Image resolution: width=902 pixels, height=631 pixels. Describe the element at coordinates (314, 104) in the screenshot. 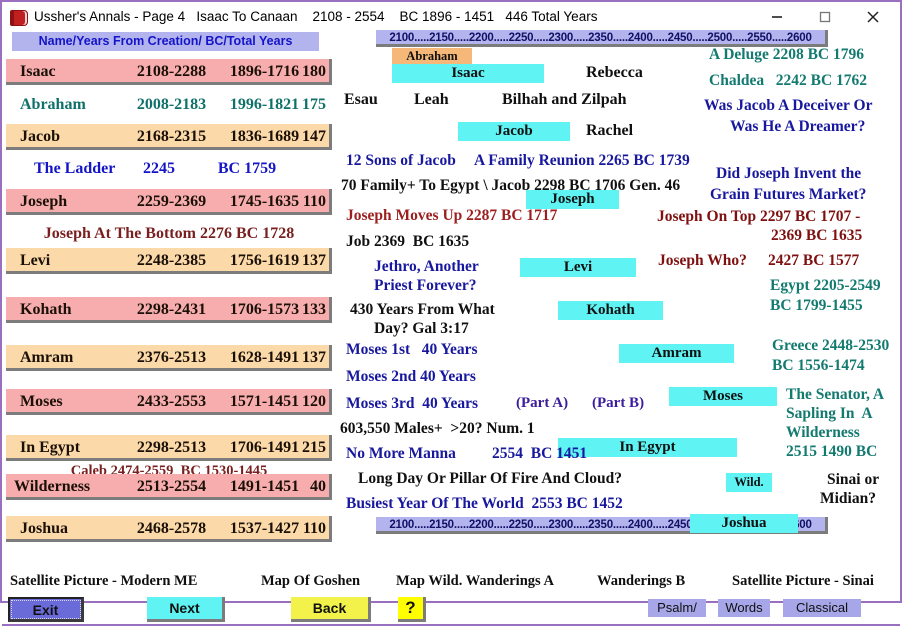

I see `row-total-years: 175` at that location.